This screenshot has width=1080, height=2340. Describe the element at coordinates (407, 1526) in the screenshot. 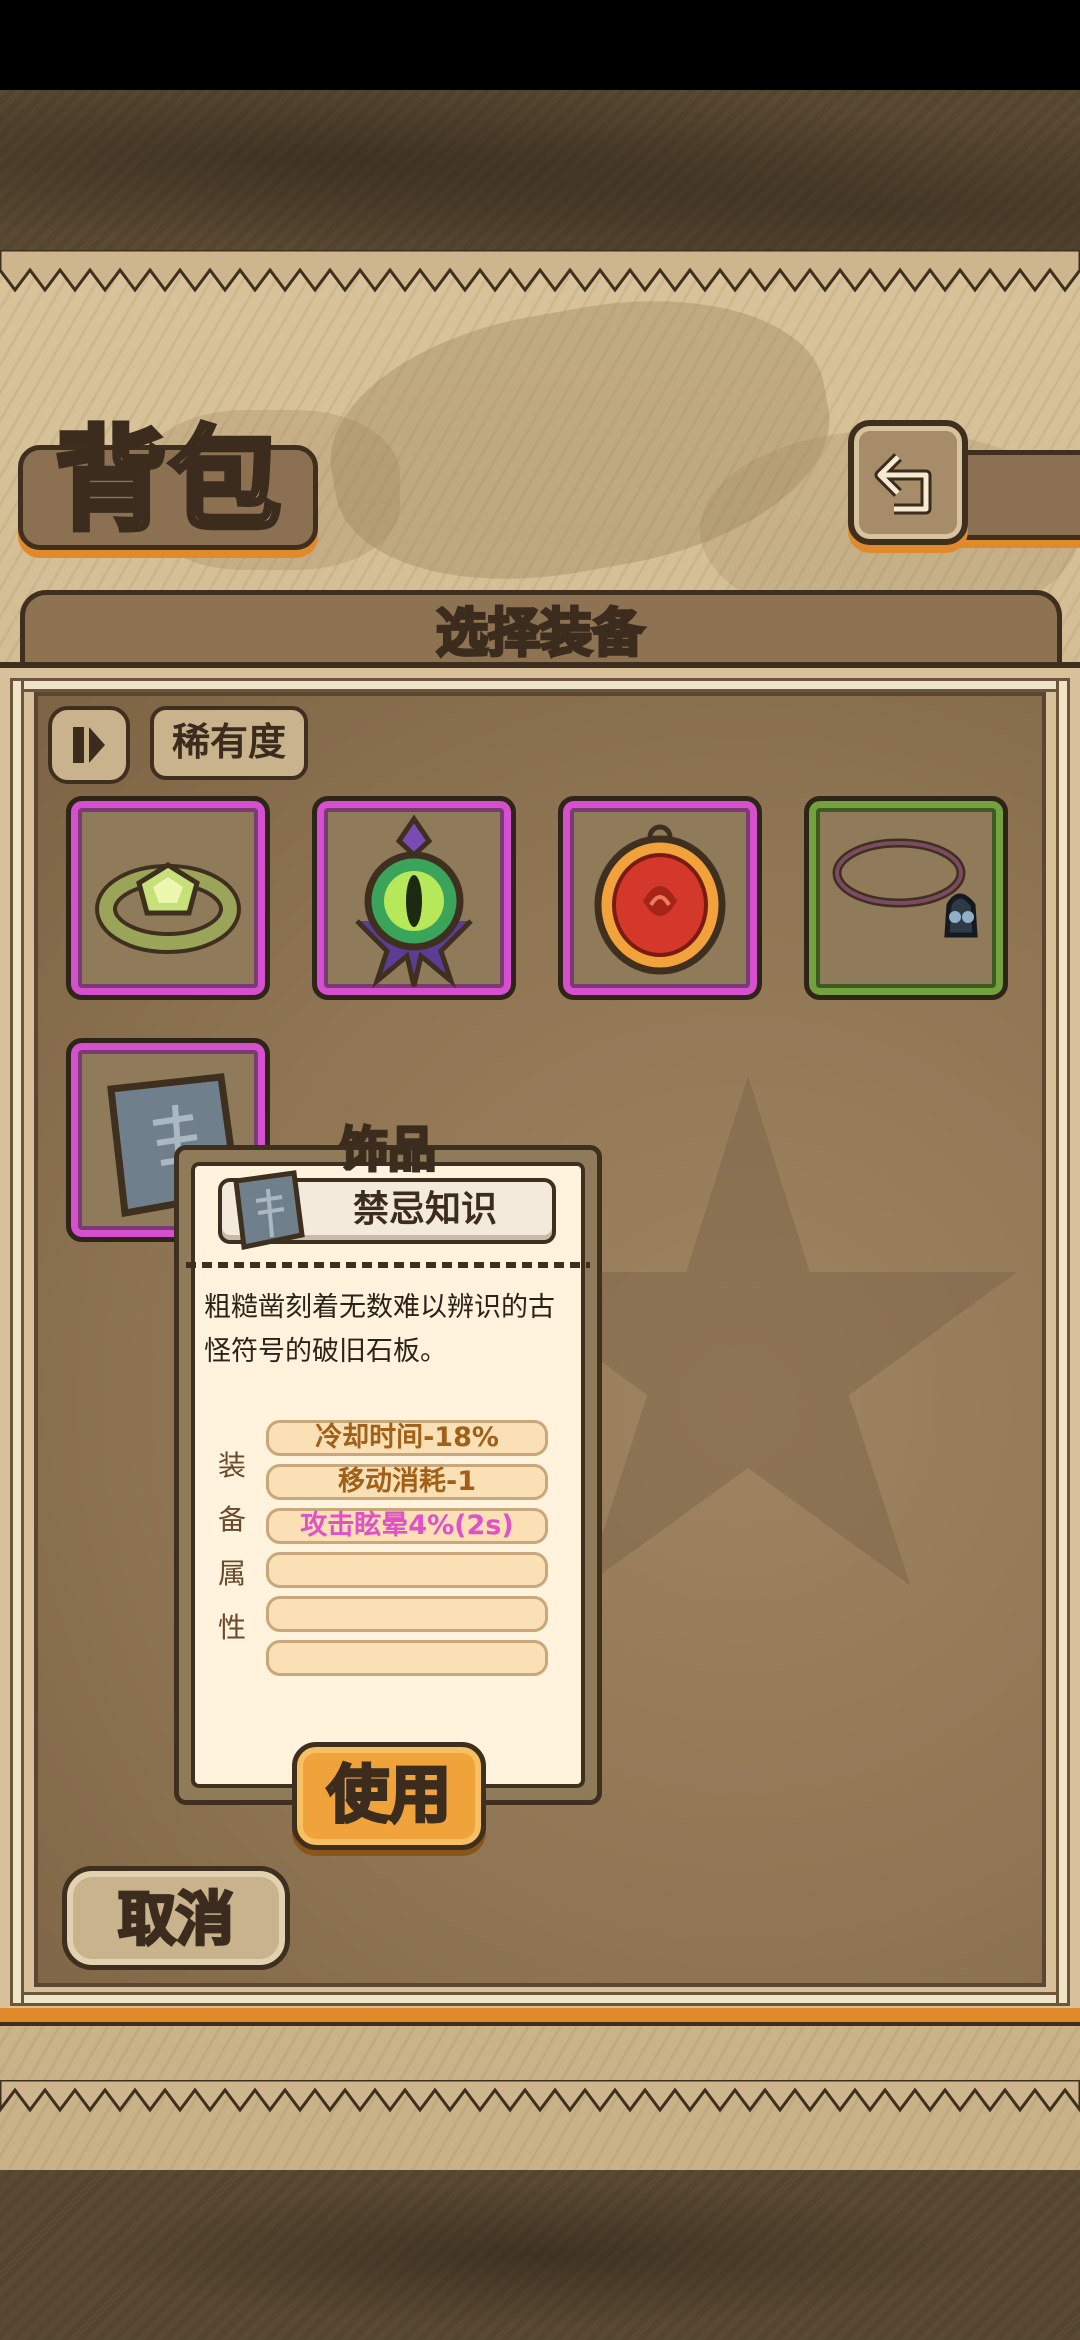

I see `attr-pill: 攻击眩晕4%(2s)` at that location.